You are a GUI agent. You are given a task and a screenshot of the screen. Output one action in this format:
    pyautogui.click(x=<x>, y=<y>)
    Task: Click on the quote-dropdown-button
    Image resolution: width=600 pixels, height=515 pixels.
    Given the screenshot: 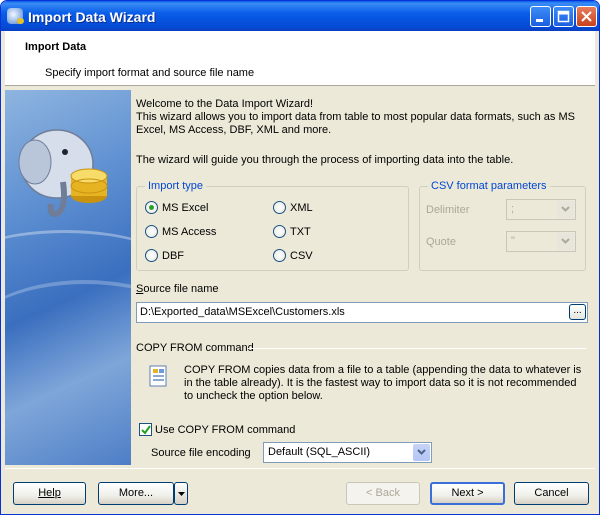 What is the action you would take?
    pyautogui.click(x=565, y=241)
    